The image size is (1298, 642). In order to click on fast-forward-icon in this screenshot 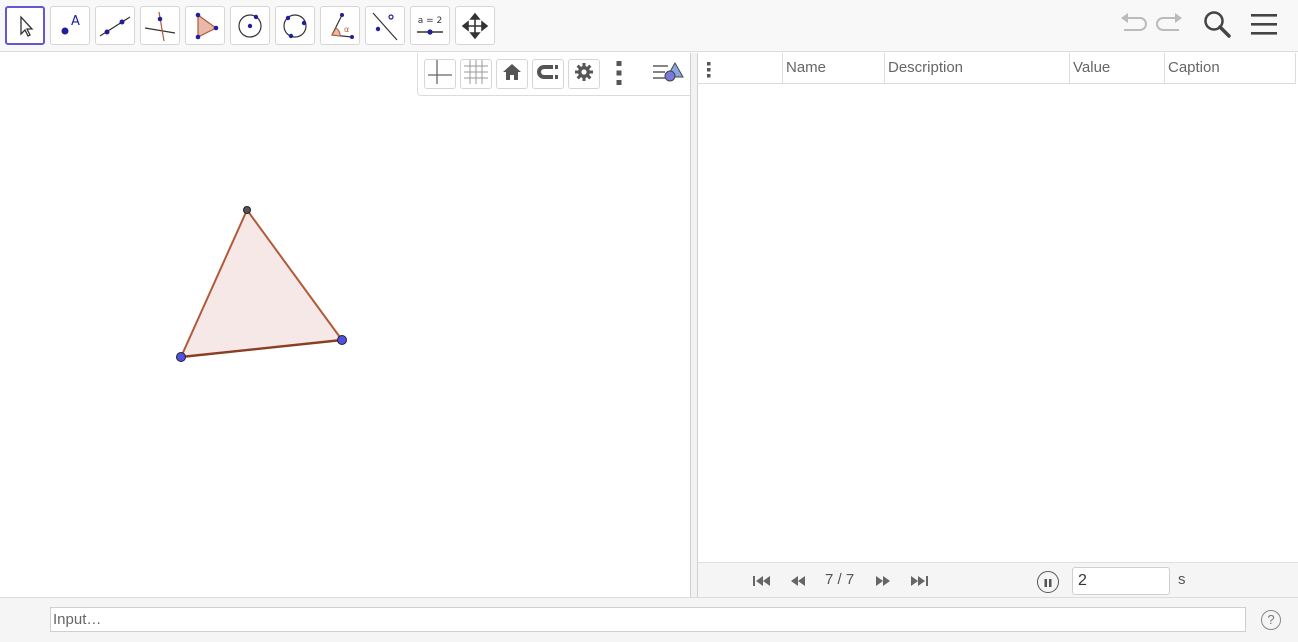, I will do `click(883, 581)`.